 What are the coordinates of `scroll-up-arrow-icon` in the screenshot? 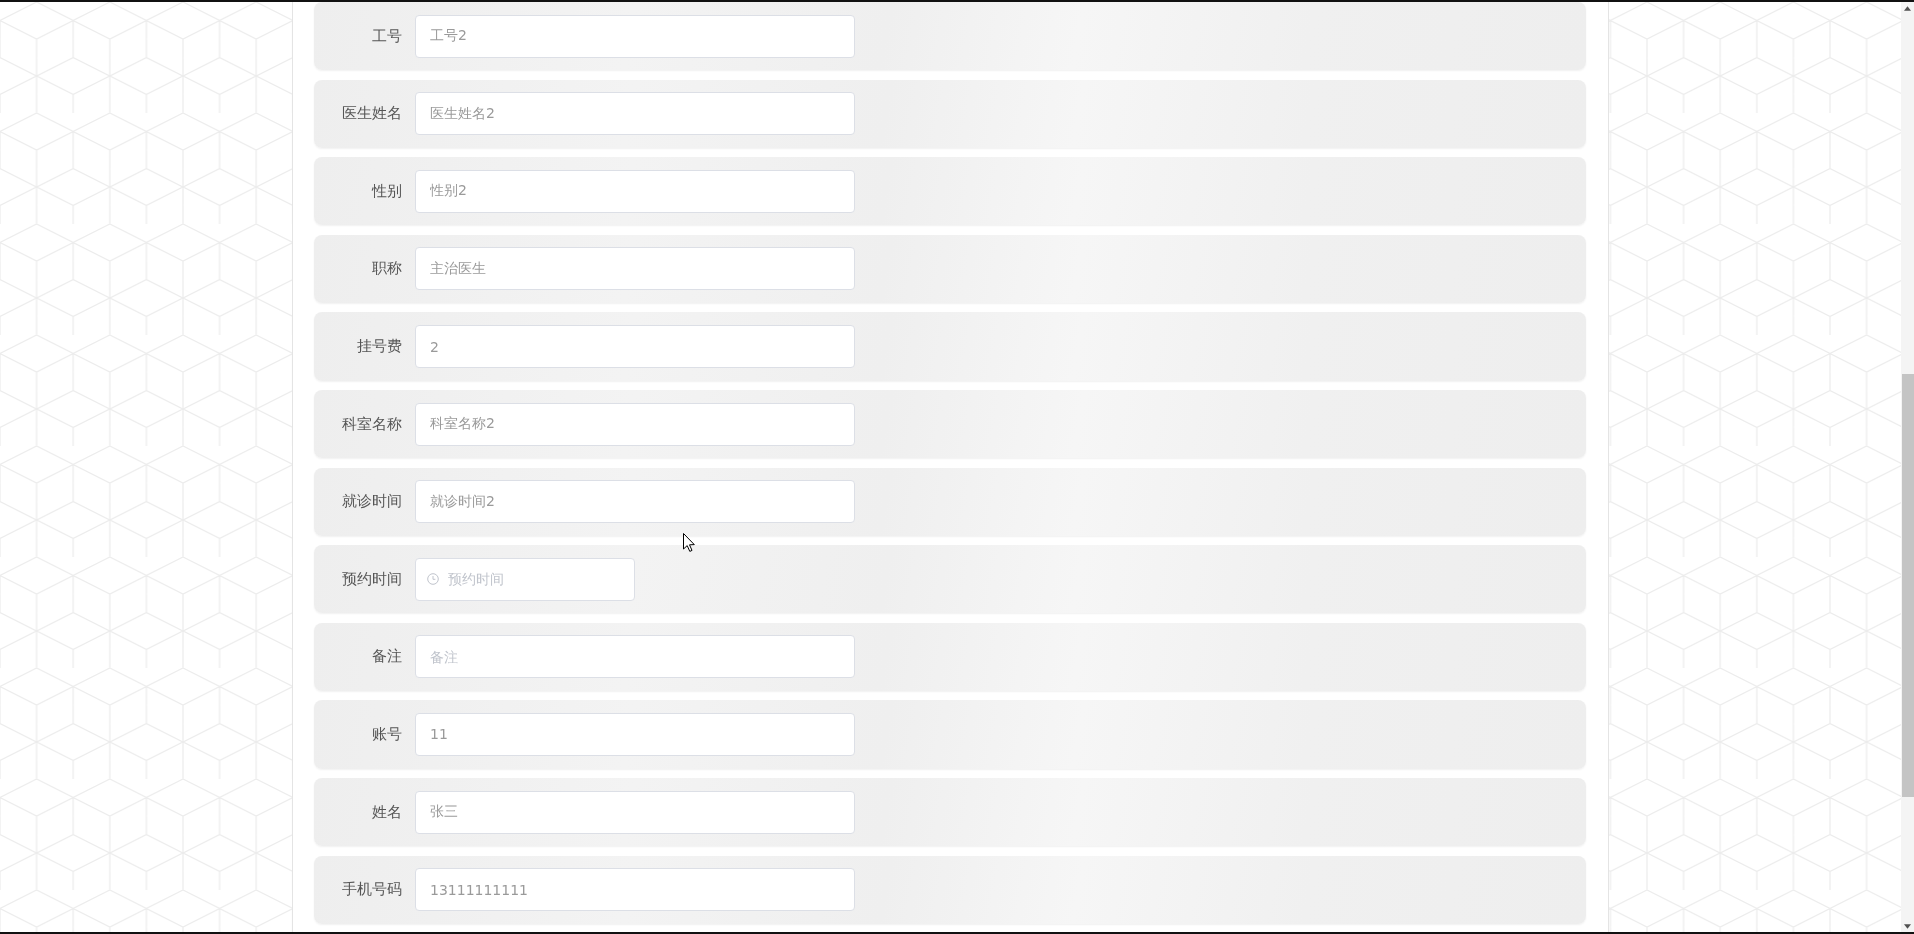 It's located at (1907, 8).